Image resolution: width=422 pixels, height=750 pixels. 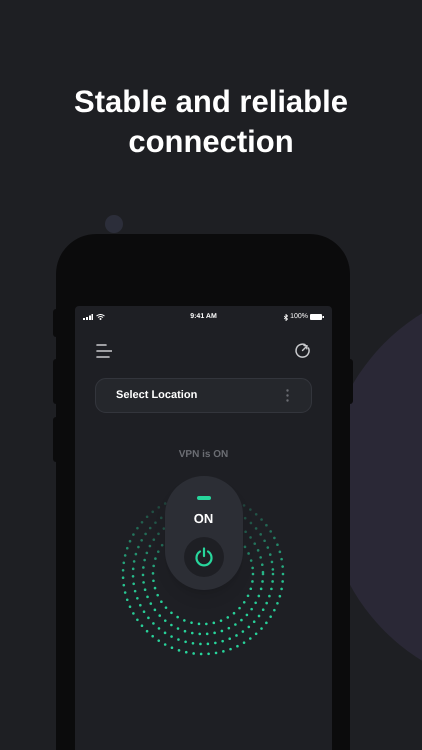 What do you see at coordinates (104, 351) in the screenshot?
I see `menu-icon` at bounding box center [104, 351].